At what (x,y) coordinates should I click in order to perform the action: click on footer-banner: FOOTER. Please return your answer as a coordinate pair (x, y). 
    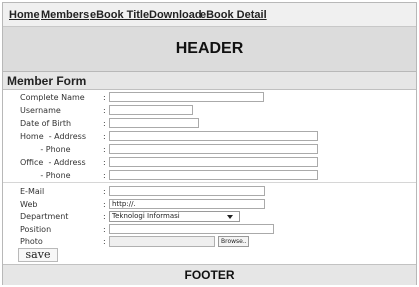
    Looking at the image, I should click on (209, 274).